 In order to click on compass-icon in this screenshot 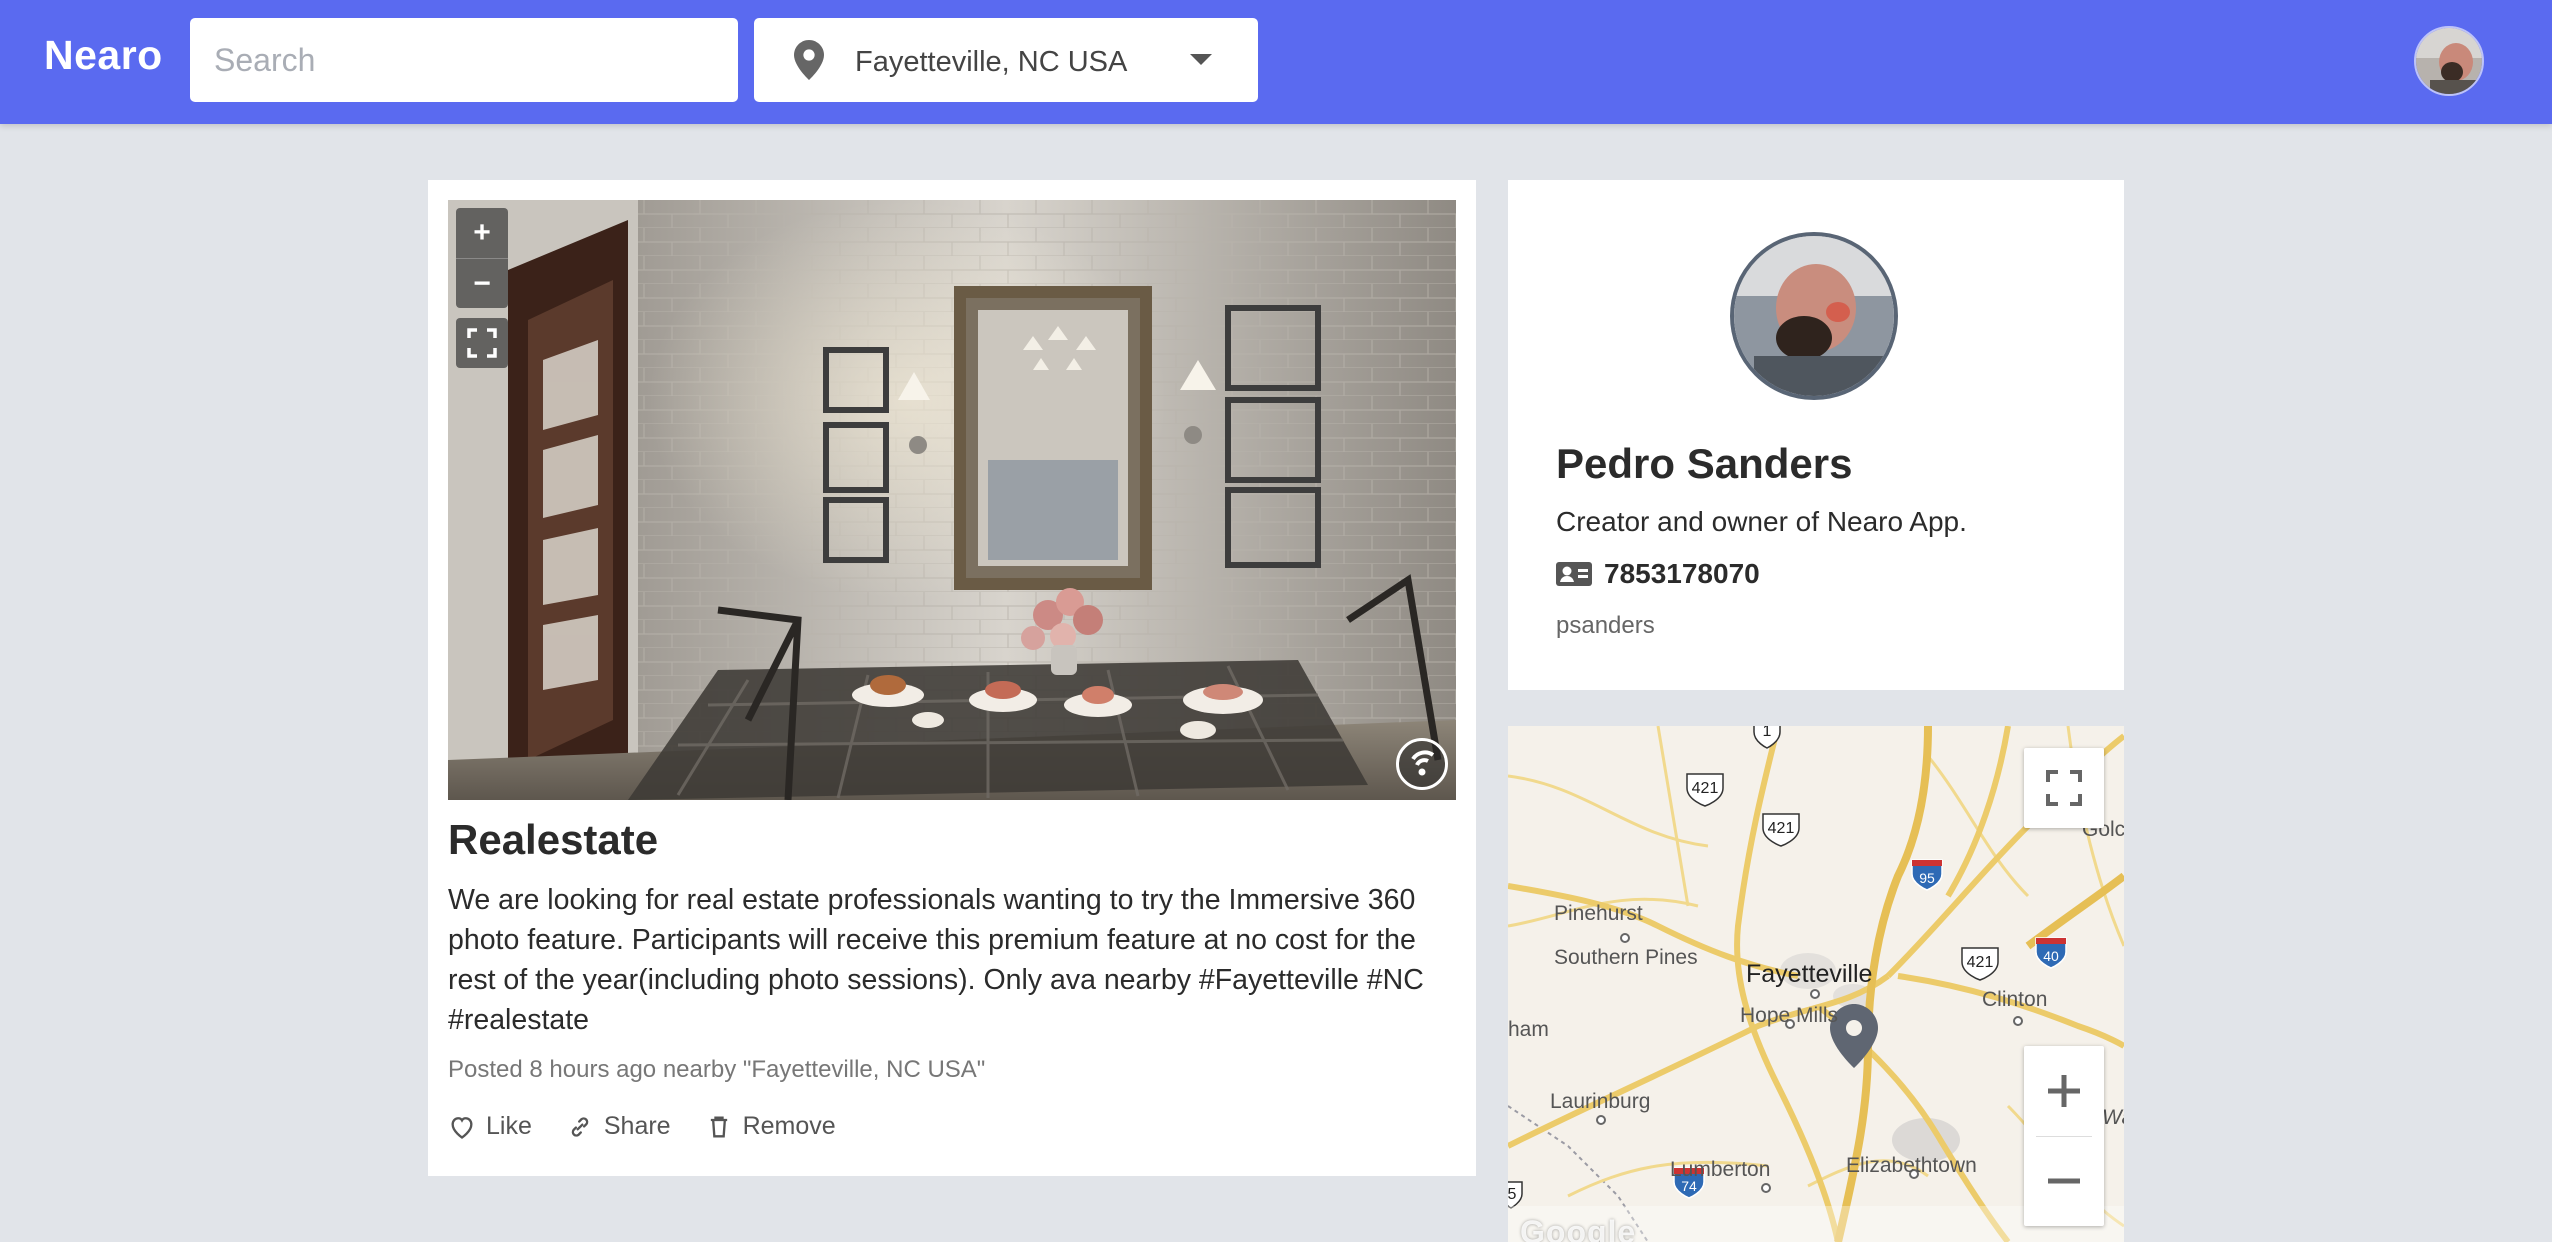, I will do `click(1422, 764)`.